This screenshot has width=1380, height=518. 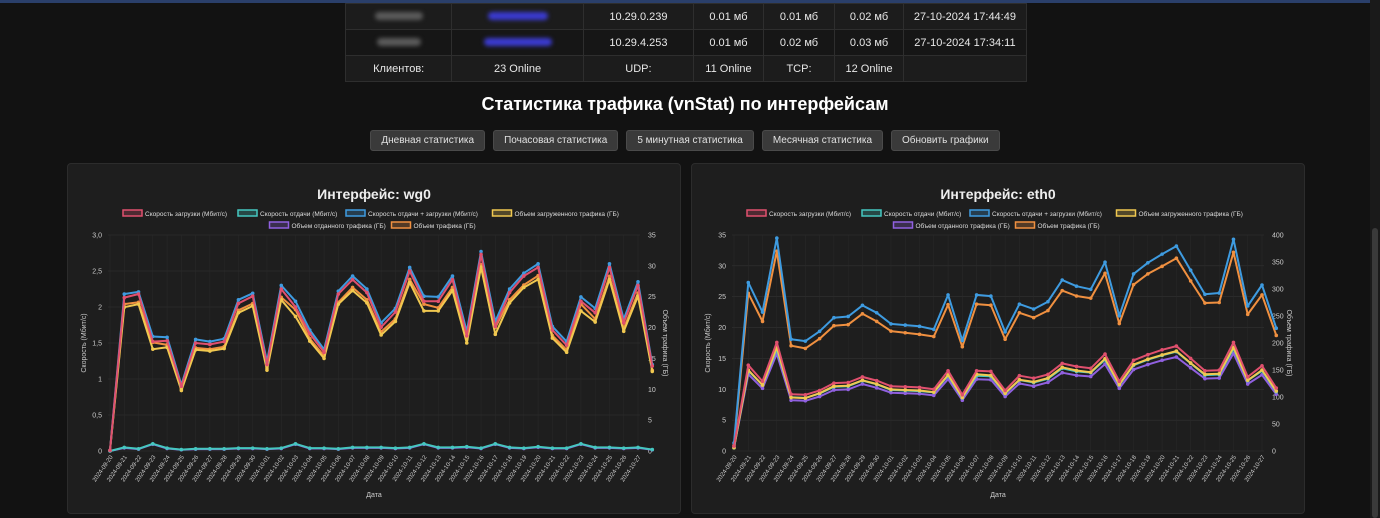 I want to click on y2-tick-label: 5, so click(x=650, y=421).